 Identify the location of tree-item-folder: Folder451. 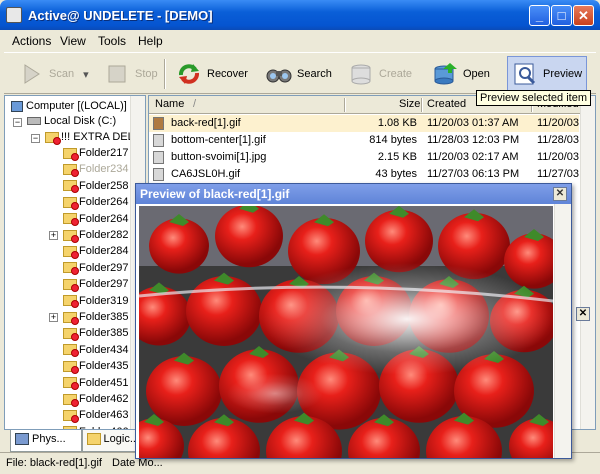
(96, 383).